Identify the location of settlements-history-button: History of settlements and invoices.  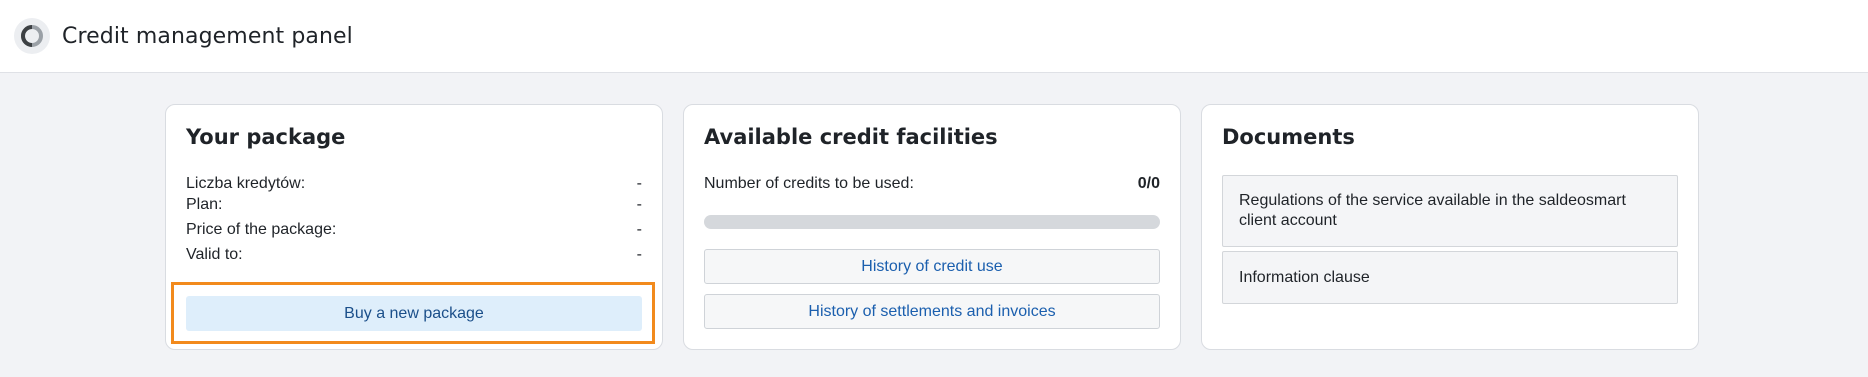
(932, 311).